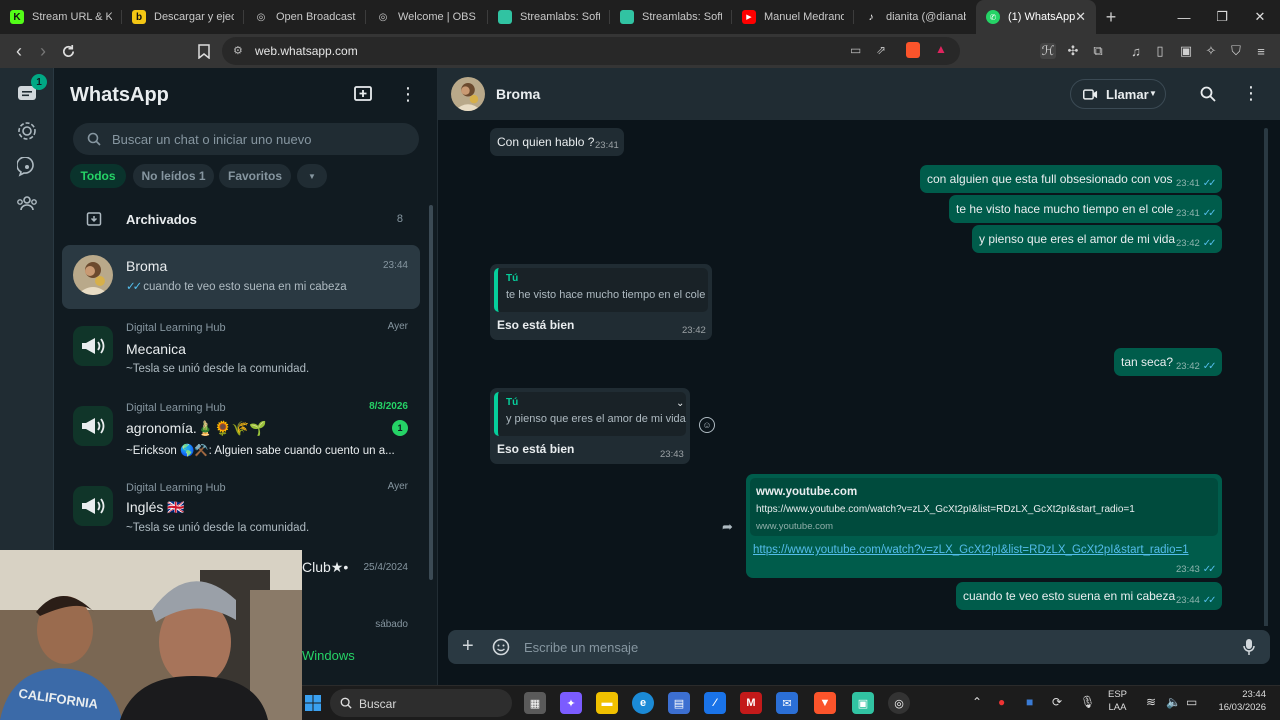 The width and height of the screenshot is (1280, 720). I want to click on close-tab-icon: ✕, so click(1080, 17).